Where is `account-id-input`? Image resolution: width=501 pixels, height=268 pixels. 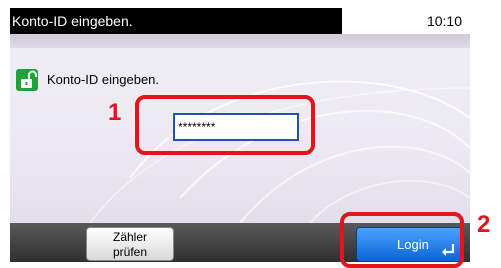 account-id-input is located at coordinates (236, 127).